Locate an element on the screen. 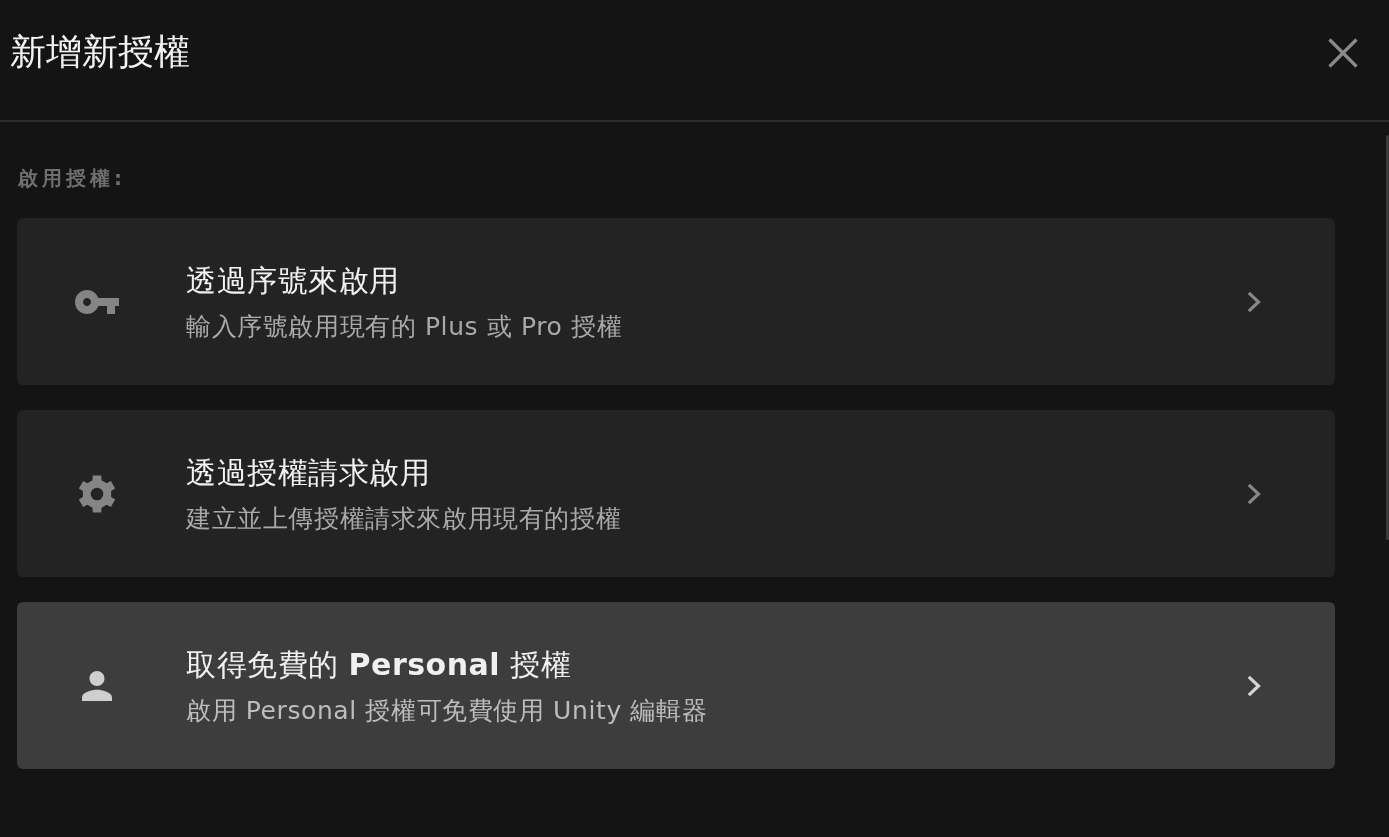 This screenshot has width=1389, height=837. close-button is located at coordinates (1343, 53).